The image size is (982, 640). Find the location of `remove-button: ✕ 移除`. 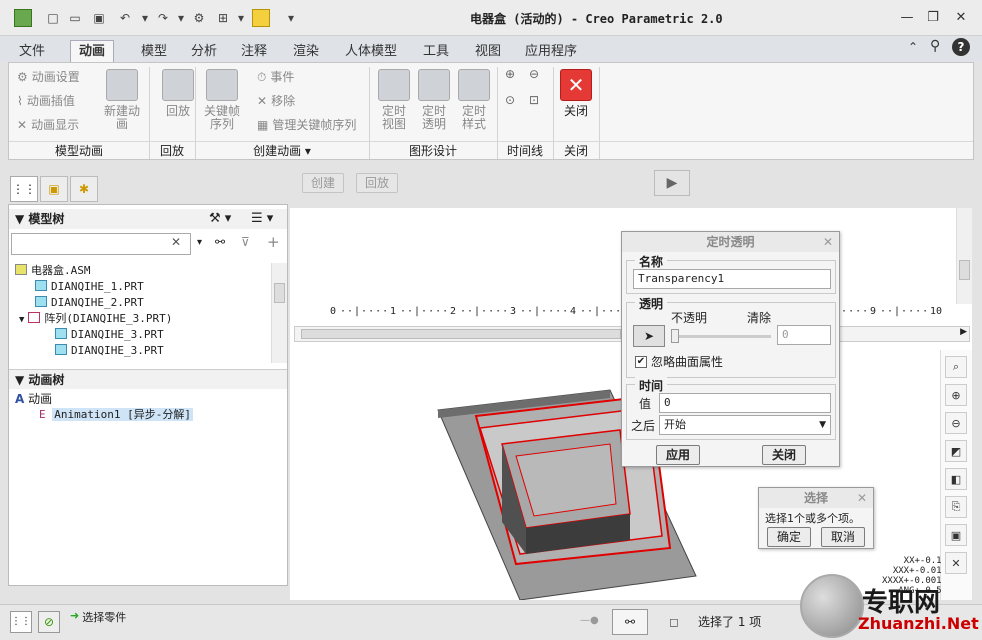

remove-button: ✕ 移除 is located at coordinates (276, 101).